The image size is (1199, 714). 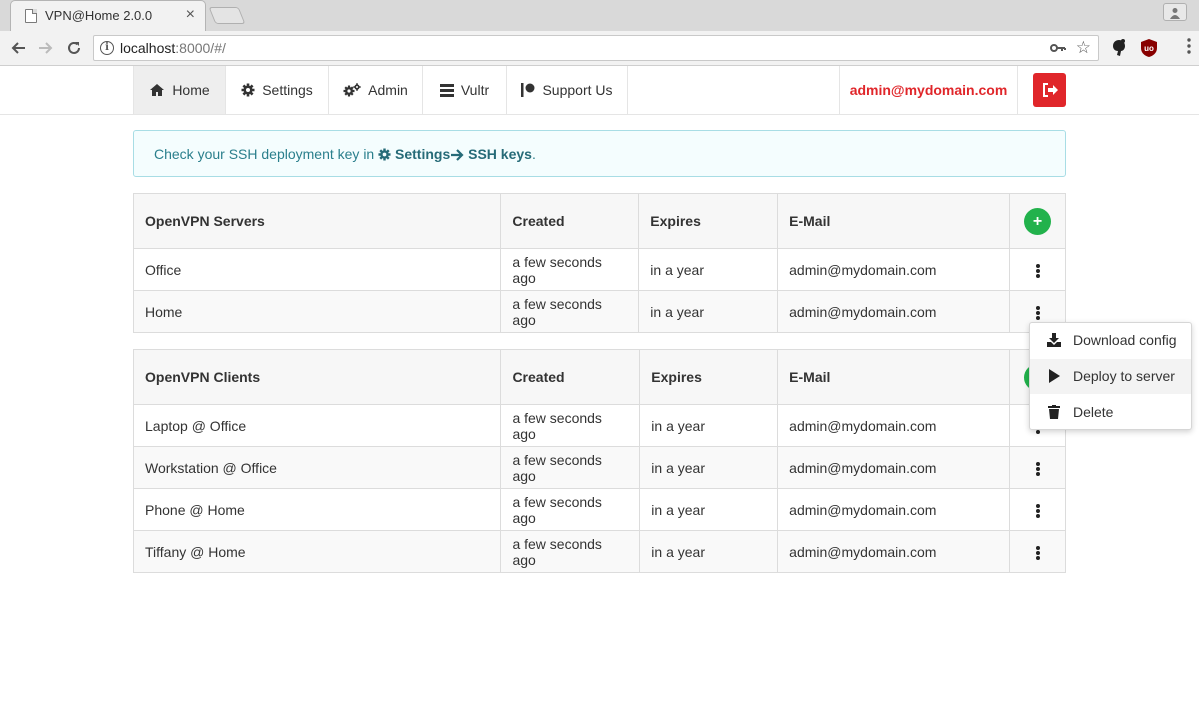 I want to click on star-icon: ☆, so click(x=1083, y=48).